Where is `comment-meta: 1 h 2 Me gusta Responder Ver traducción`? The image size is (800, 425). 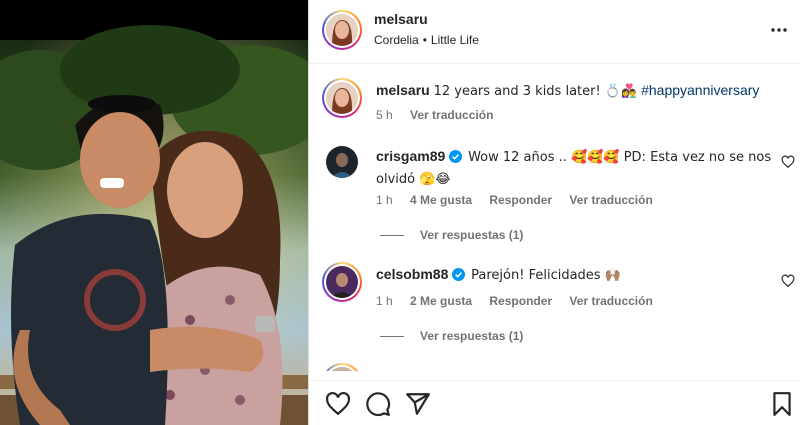 comment-meta: 1 h 2 Me gusta Responder Ver traducción is located at coordinates (521, 301).